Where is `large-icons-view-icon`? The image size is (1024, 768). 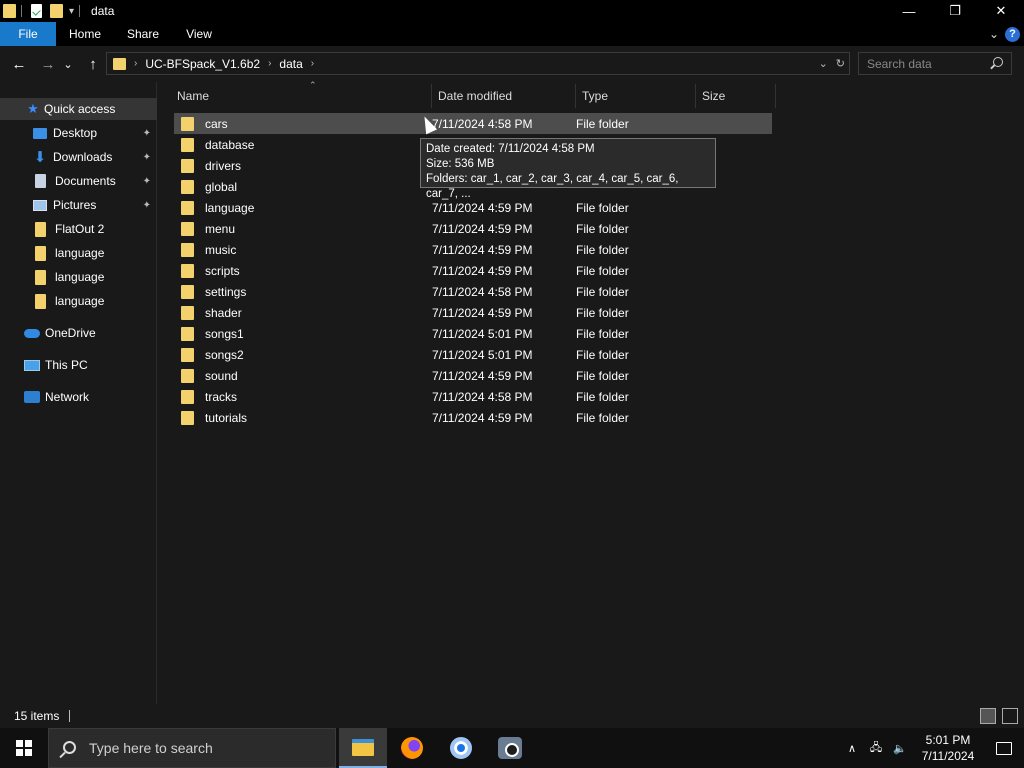
large-icons-view-icon is located at coordinates (1010, 716).